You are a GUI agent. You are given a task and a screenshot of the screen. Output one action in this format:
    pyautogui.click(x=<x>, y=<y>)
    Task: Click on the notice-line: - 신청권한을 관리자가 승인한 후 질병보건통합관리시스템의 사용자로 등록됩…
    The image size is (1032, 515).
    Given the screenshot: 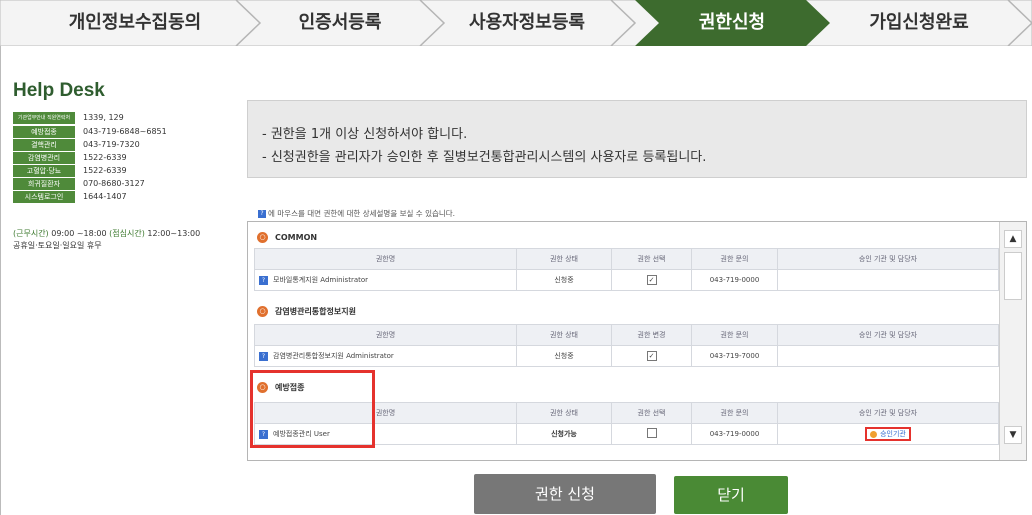 What is the action you would take?
    pyautogui.click(x=484, y=157)
    